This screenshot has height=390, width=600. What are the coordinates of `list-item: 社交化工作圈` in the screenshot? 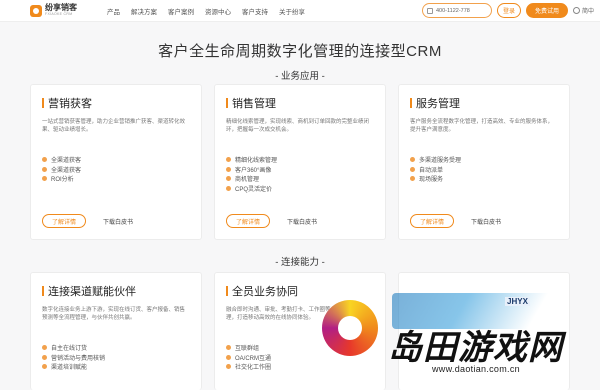 It's located at (300, 367).